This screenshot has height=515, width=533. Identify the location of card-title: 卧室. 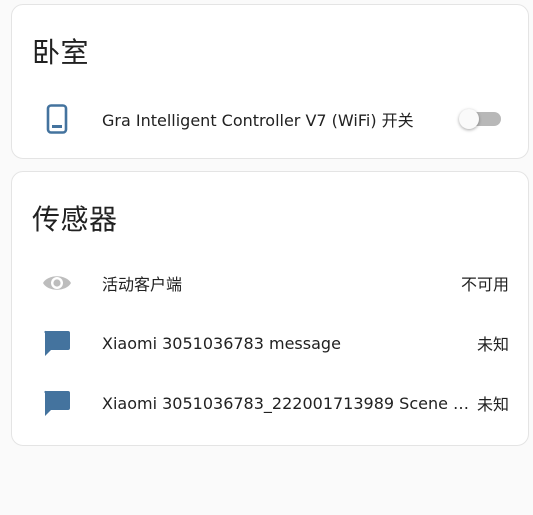
(61, 52).